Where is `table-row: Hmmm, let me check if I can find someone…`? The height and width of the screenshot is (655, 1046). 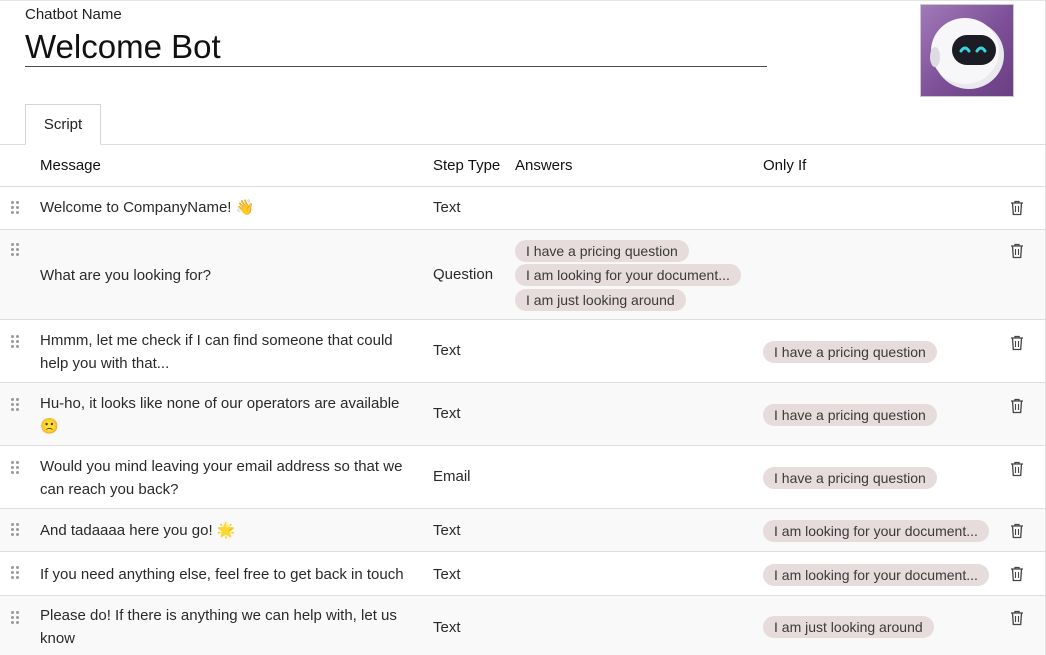
table-row: Hmmm, let me check if I can find someone… is located at coordinates (522, 351).